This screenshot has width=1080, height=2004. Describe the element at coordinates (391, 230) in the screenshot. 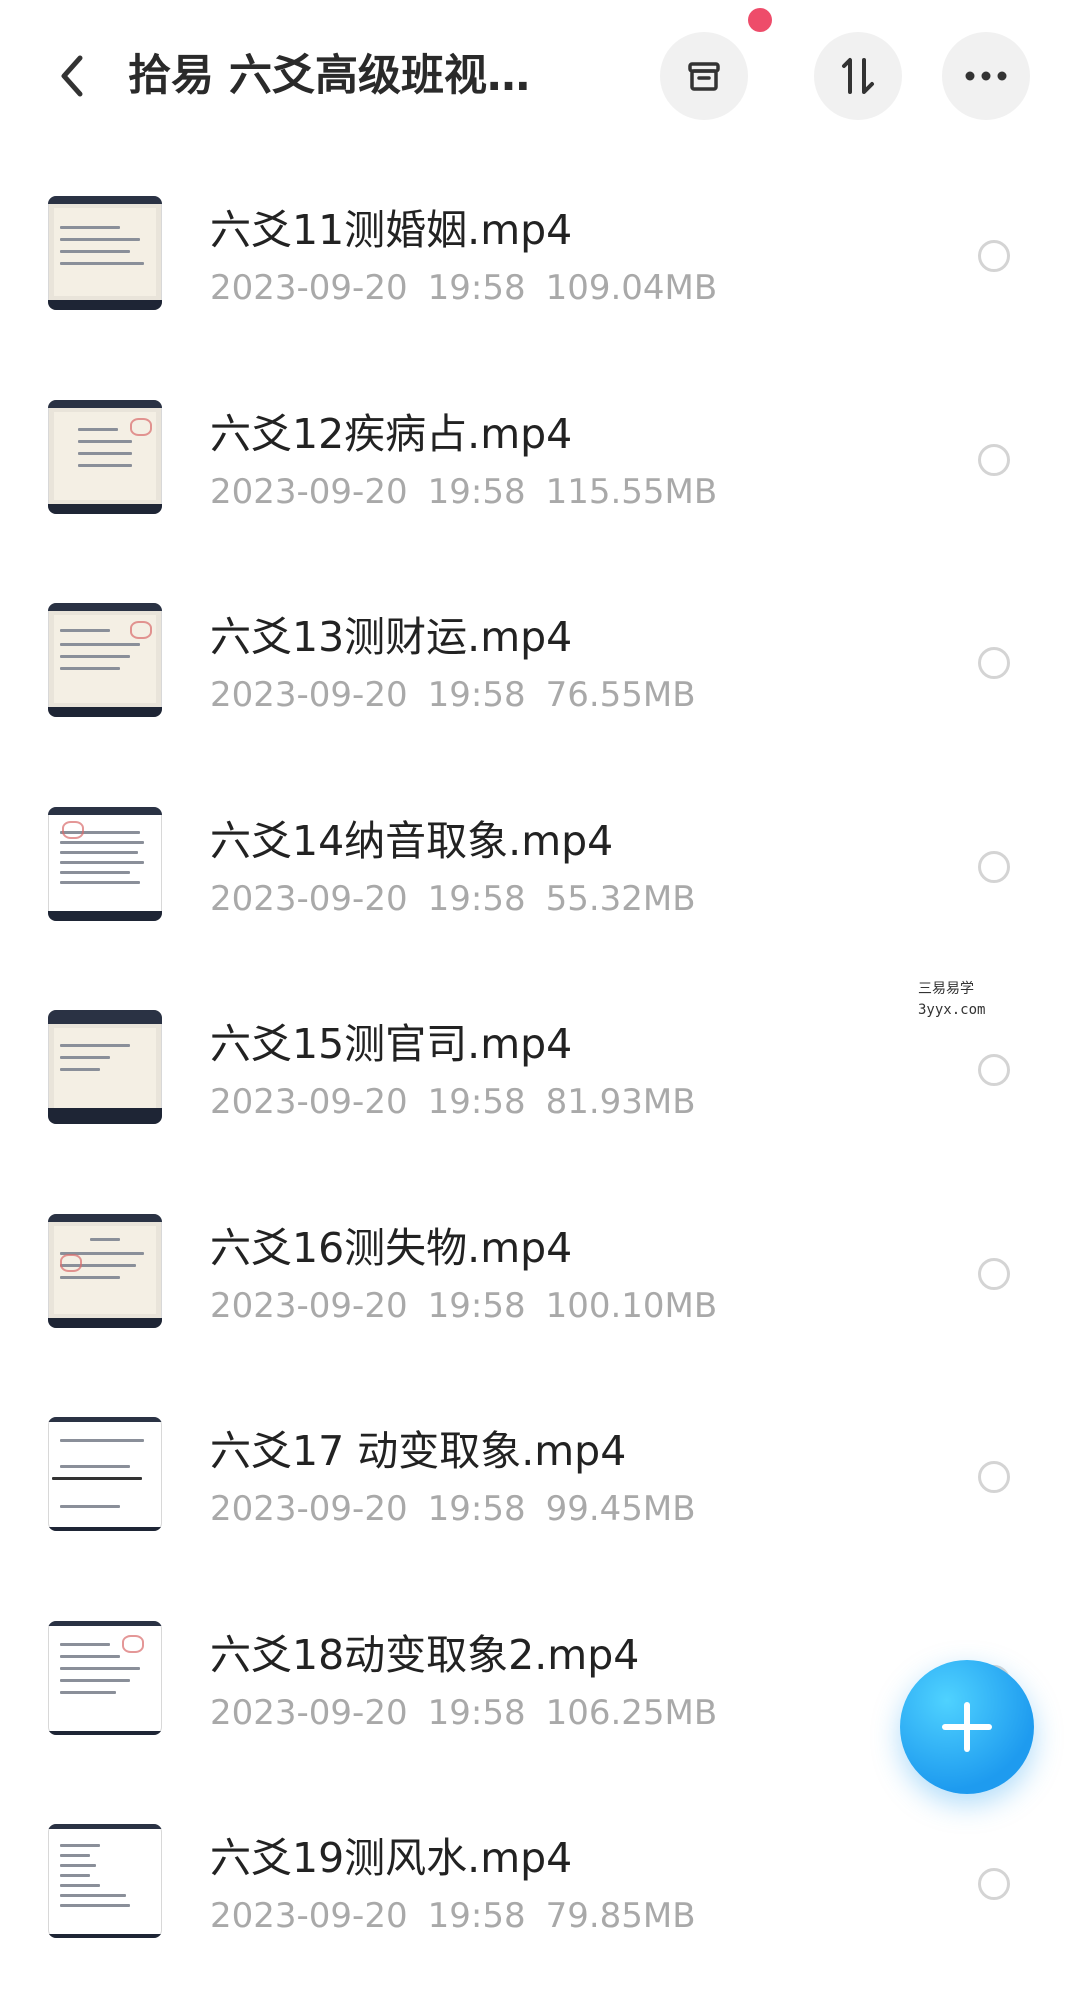

I see `file-name: 六爻11测婚姻.mp4` at that location.